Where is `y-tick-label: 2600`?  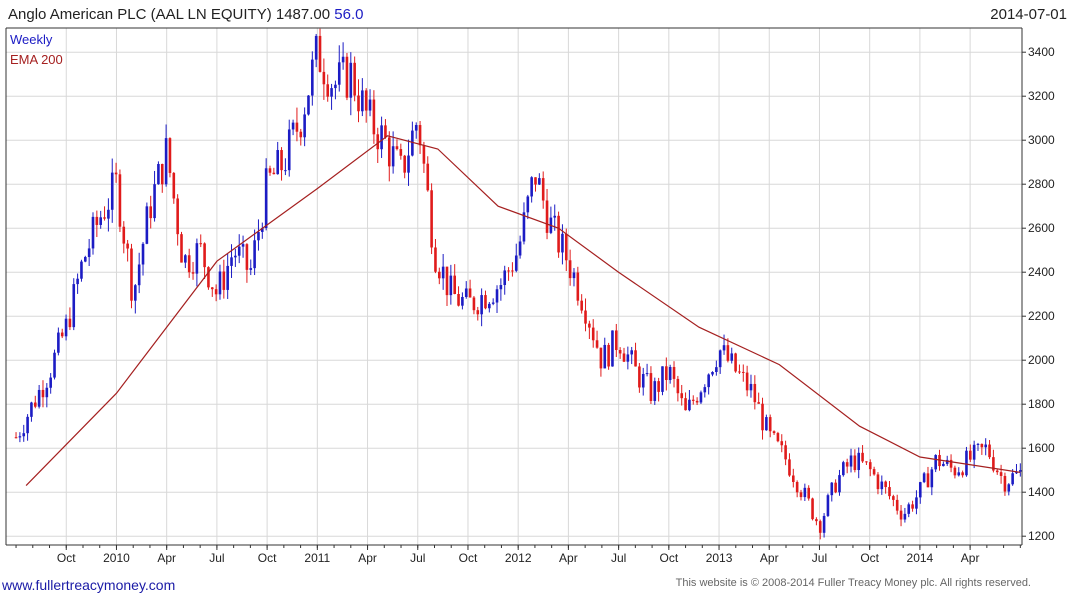
y-tick-label: 2600 is located at coordinates (1041, 228).